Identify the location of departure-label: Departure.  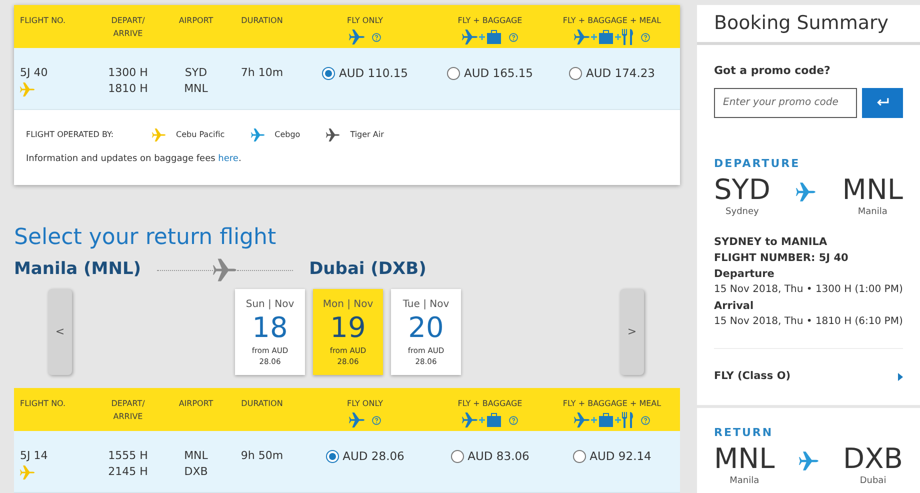
(745, 274).